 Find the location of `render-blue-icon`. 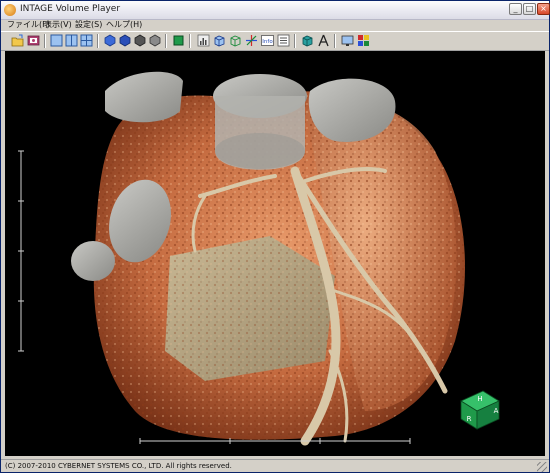

render-blue-icon is located at coordinates (109, 40).